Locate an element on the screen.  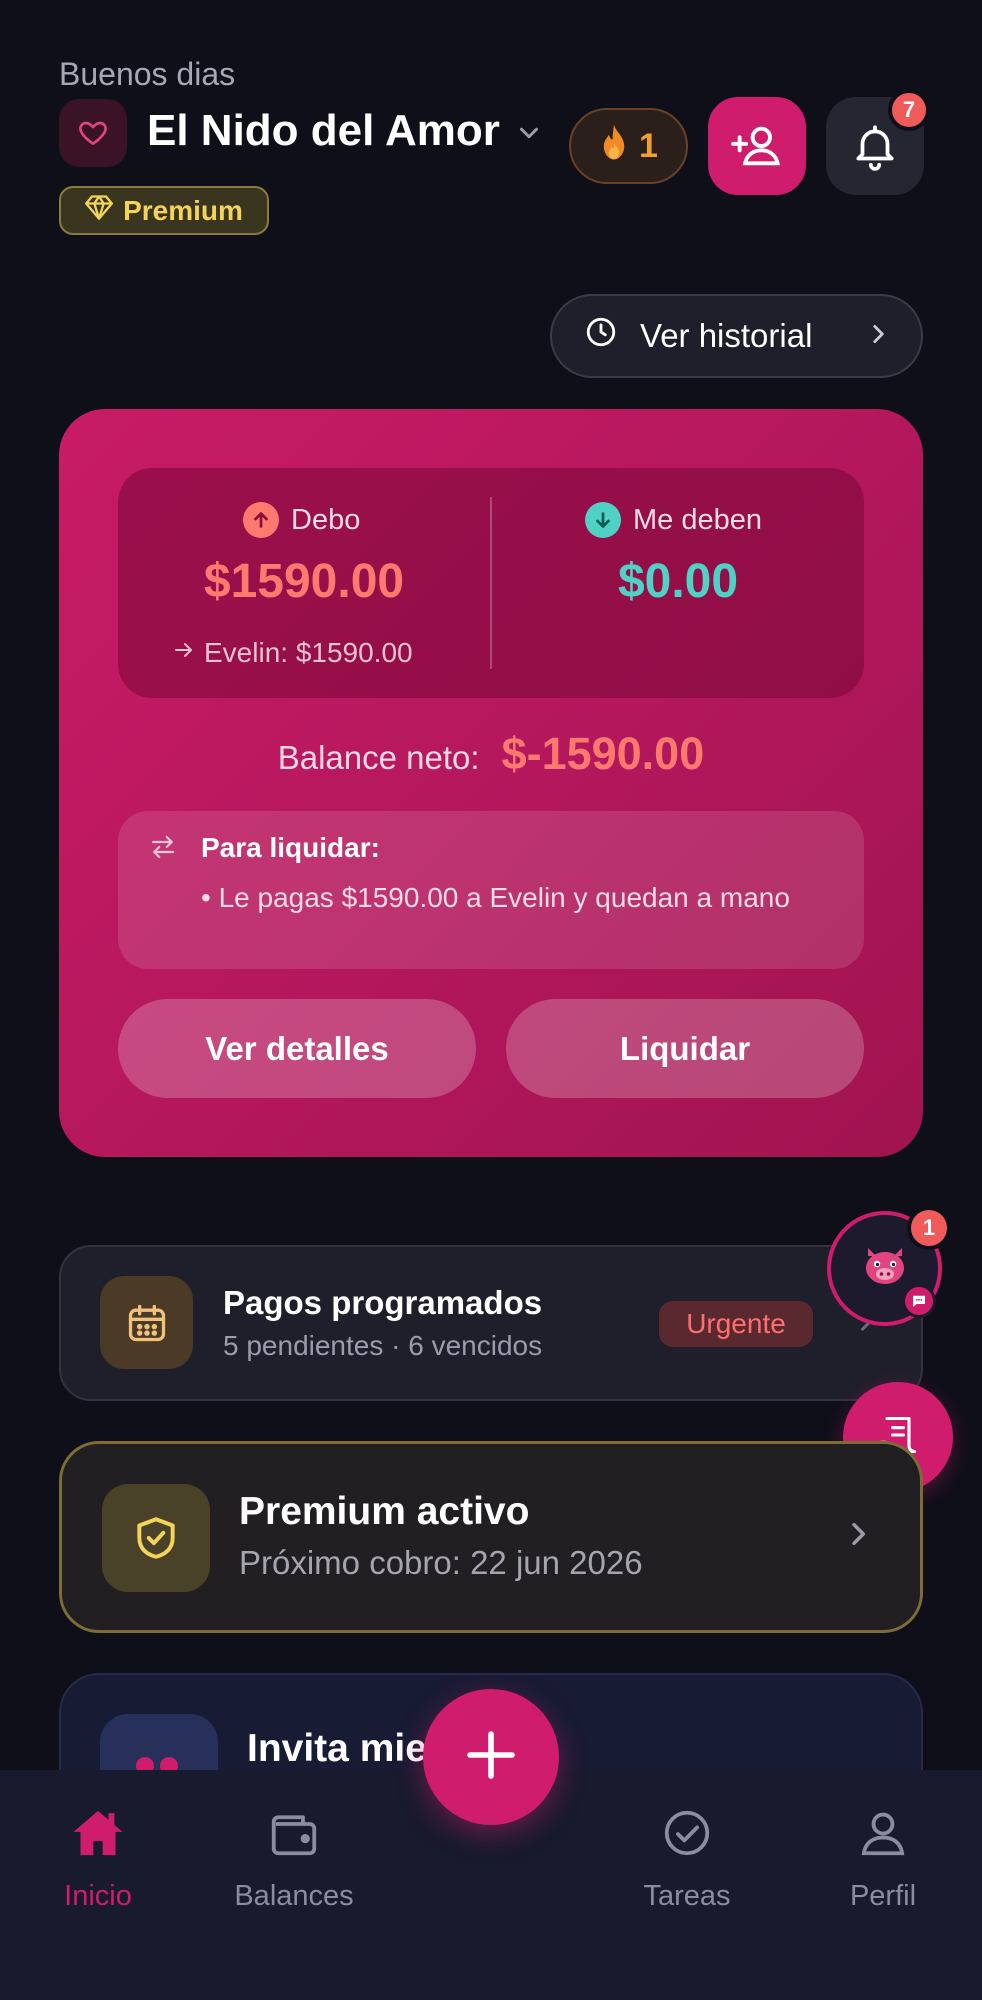
greeting: Buenos dias is located at coordinates (147, 74).